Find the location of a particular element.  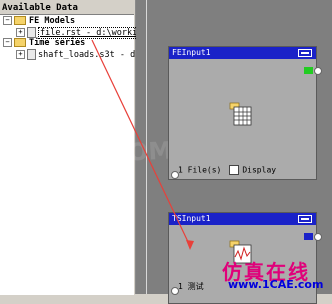

tree-item-time-series: − Time series is located at coordinates (44, 43).